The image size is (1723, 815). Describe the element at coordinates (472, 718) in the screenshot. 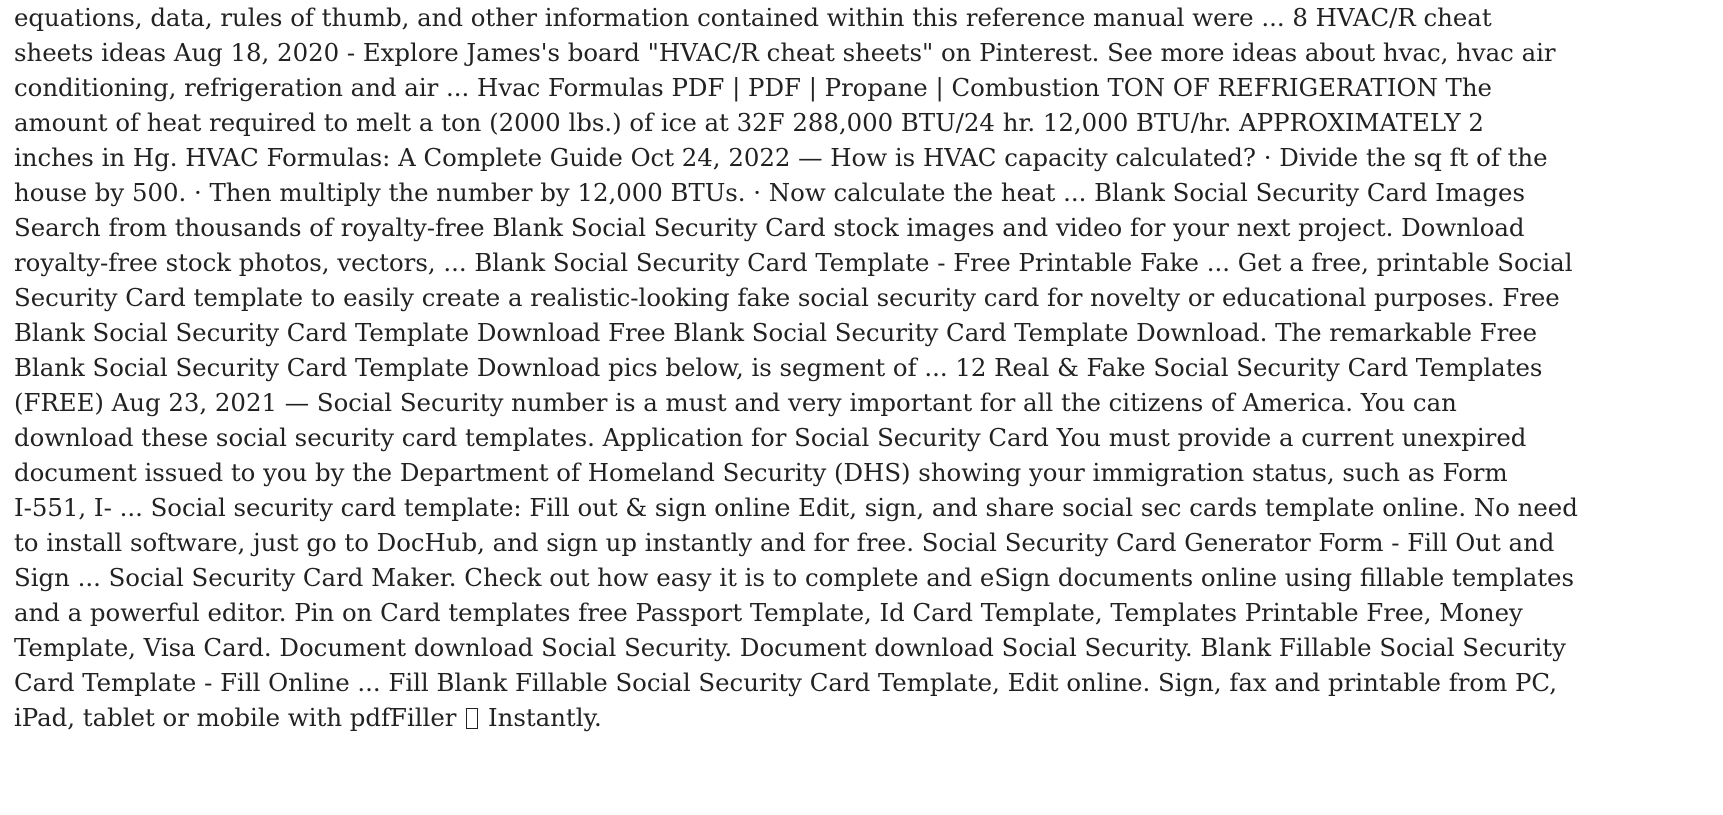

I see `missing-glyph-icon` at that location.